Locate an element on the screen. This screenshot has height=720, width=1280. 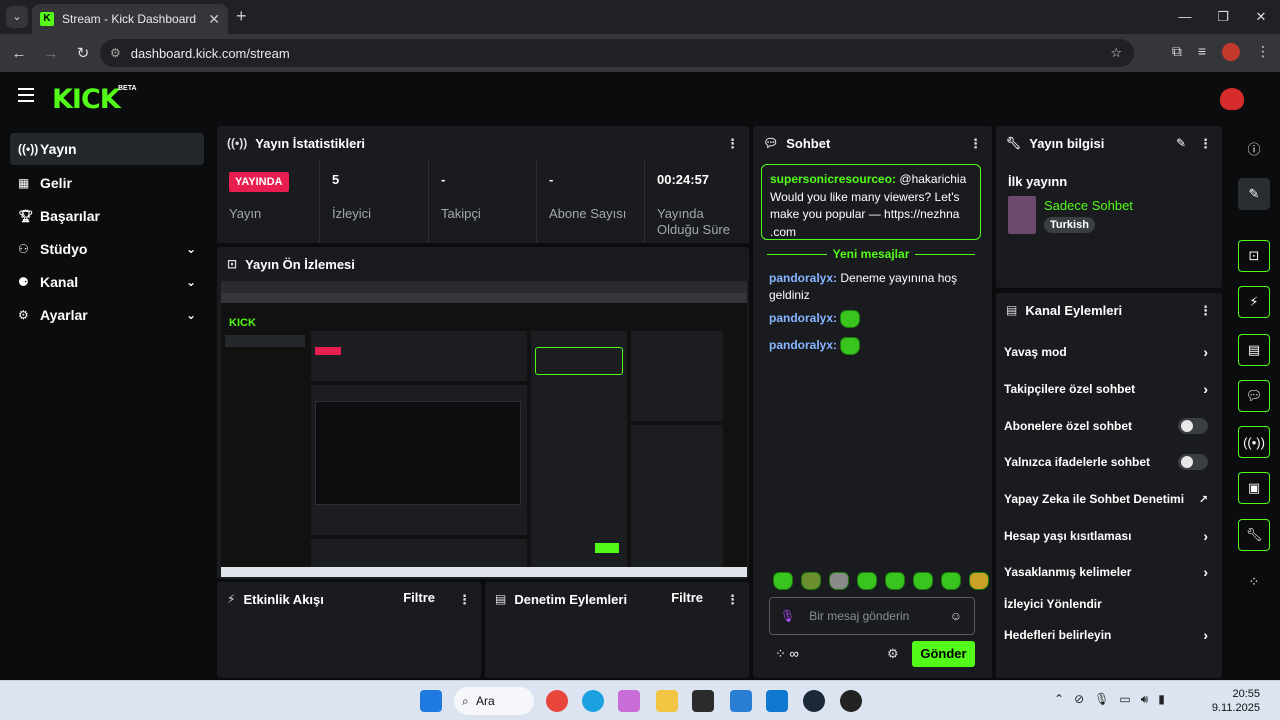
url-bar: ⚙ dashboard.kick.com/stream ☆ is located at coordinates (617, 53).